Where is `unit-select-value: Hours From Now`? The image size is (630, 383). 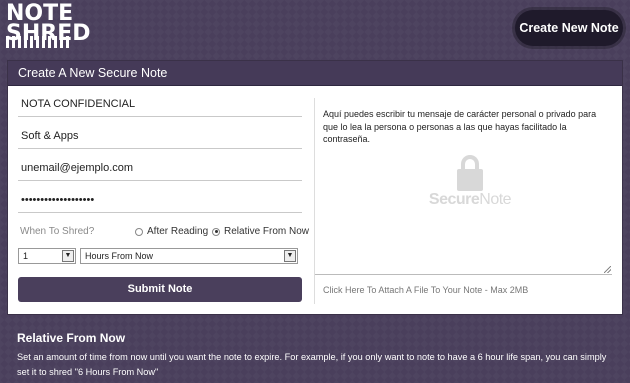 unit-select-value: Hours From Now is located at coordinates (119, 256).